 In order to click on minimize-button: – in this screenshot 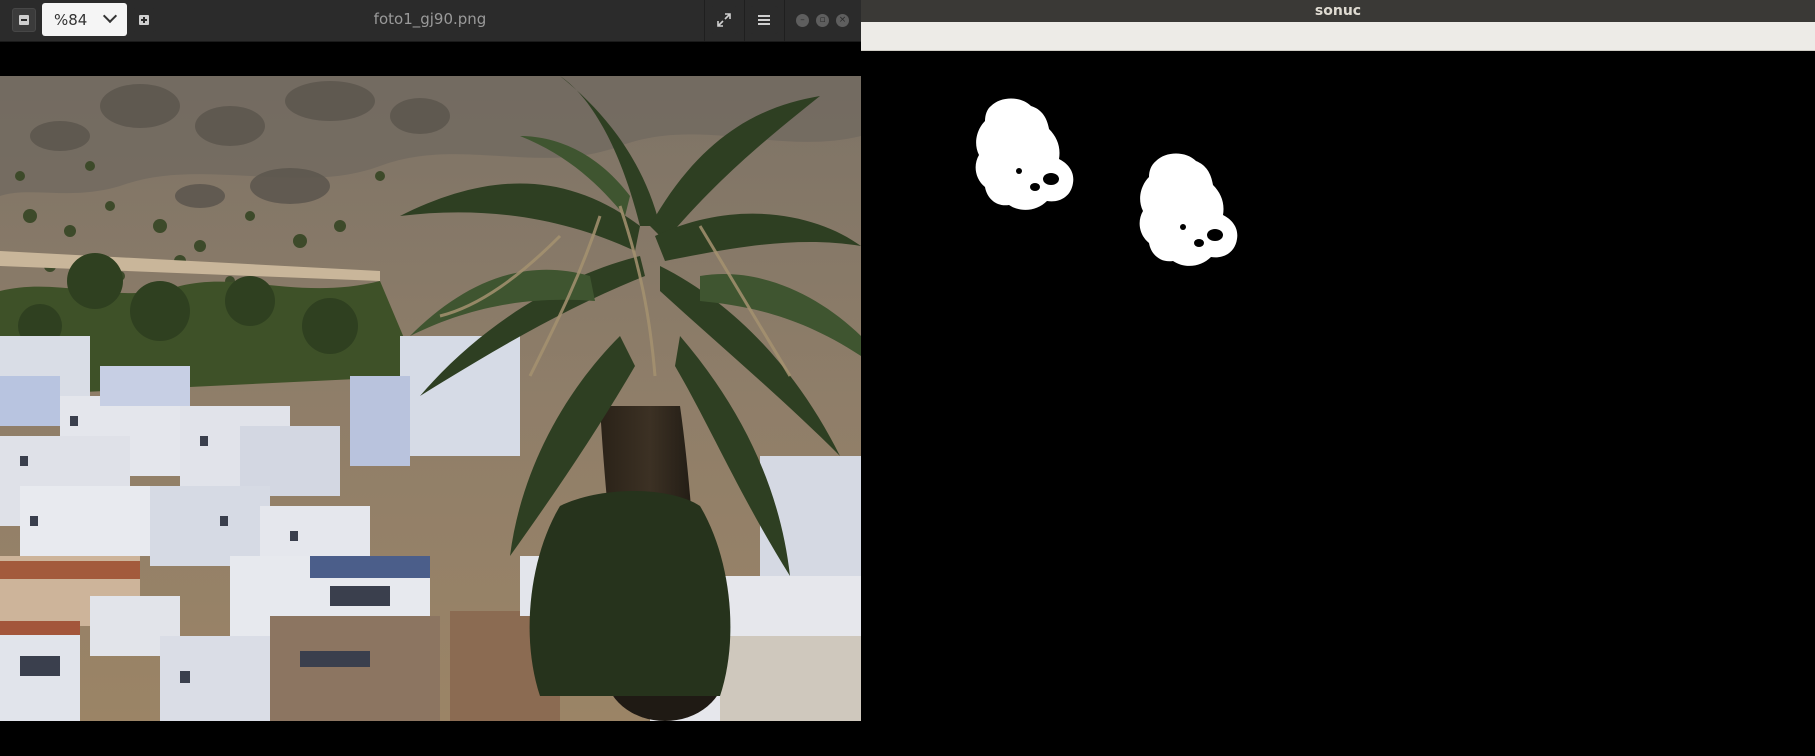, I will do `click(802, 20)`.